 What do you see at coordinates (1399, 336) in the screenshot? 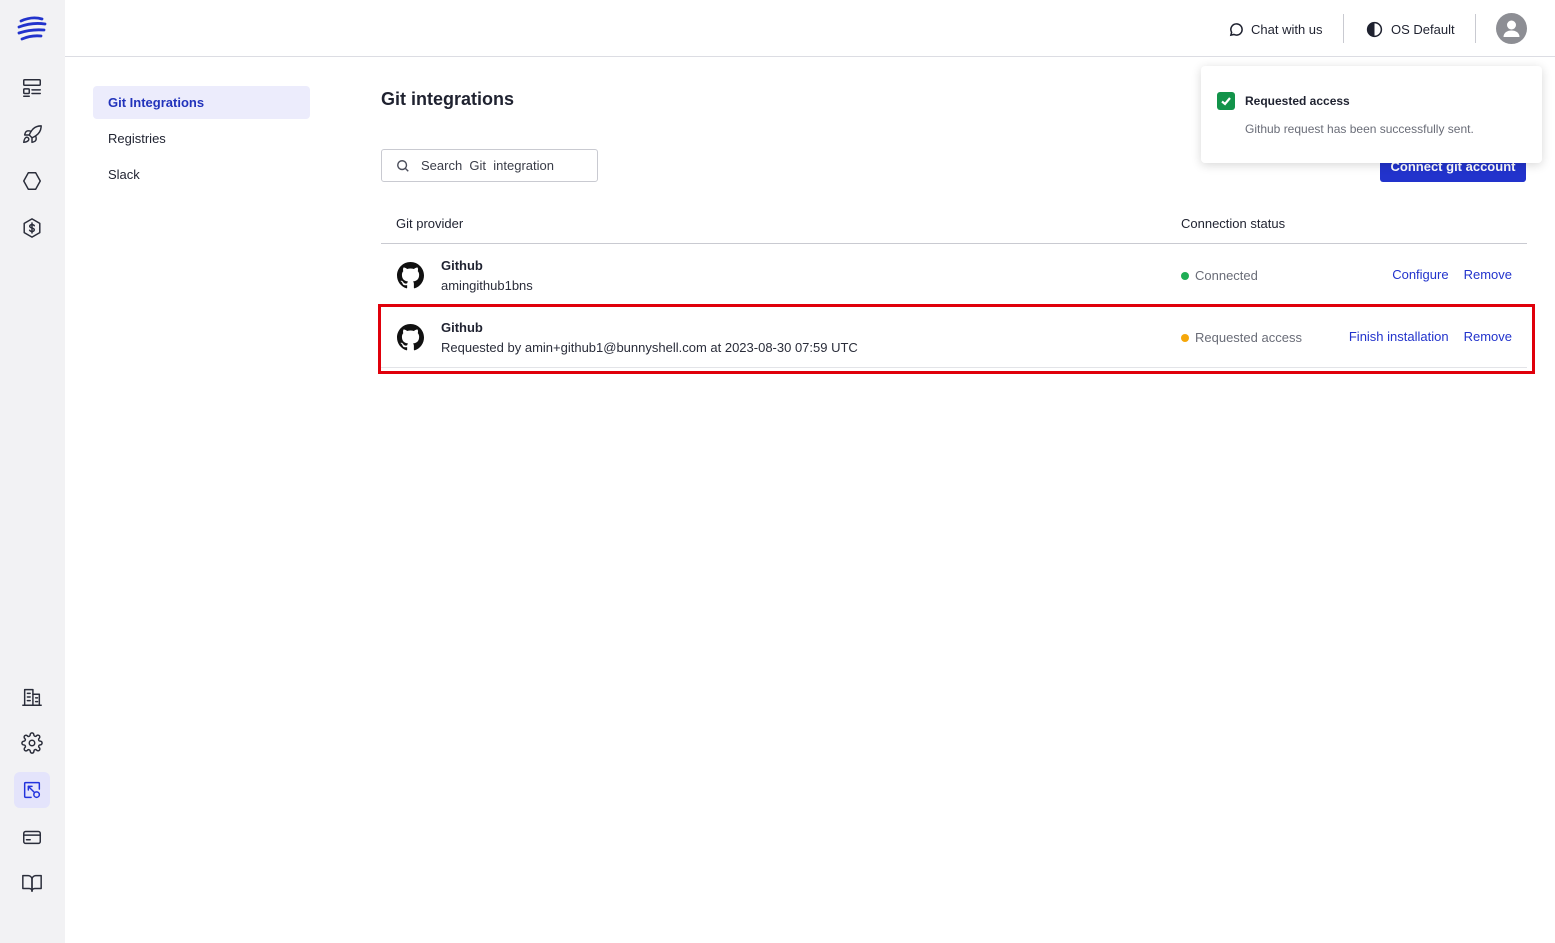
I see `finish-installation-link: Finish installation` at bounding box center [1399, 336].